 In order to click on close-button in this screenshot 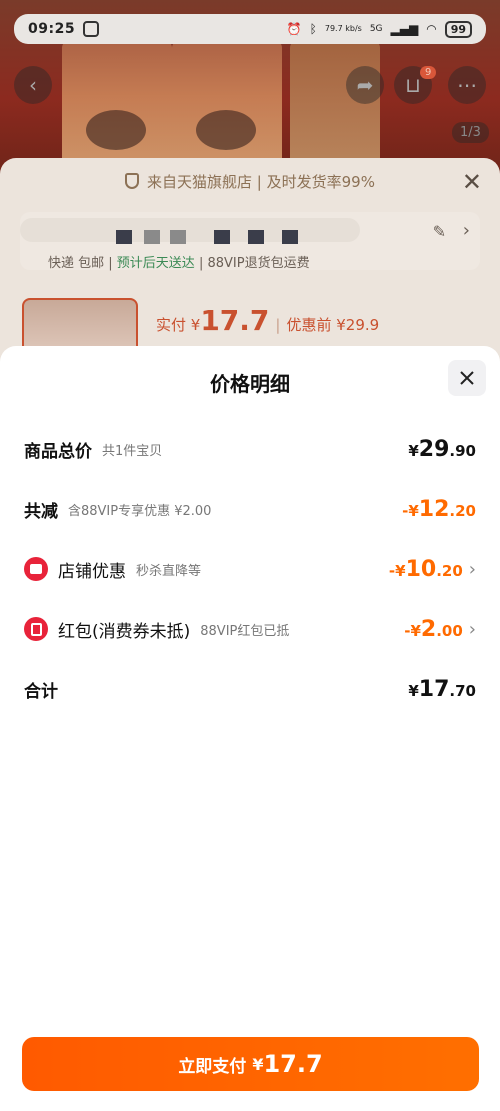, I will do `click(467, 378)`.